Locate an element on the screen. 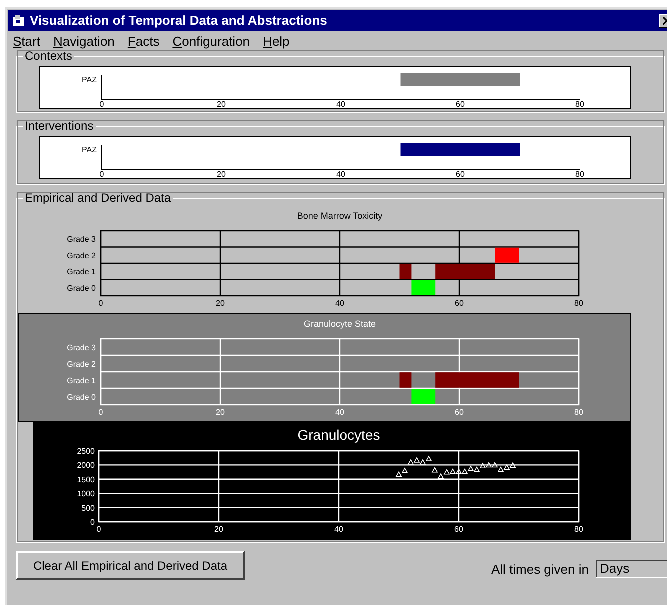 The width and height of the screenshot is (667, 605). menu-item: Facts is located at coordinates (144, 41).